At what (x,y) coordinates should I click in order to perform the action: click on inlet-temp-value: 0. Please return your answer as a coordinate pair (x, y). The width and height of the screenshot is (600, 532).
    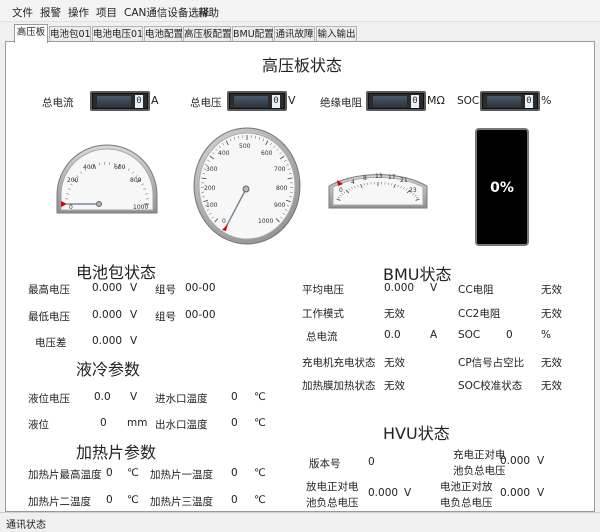
    Looking at the image, I should click on (234, 397).